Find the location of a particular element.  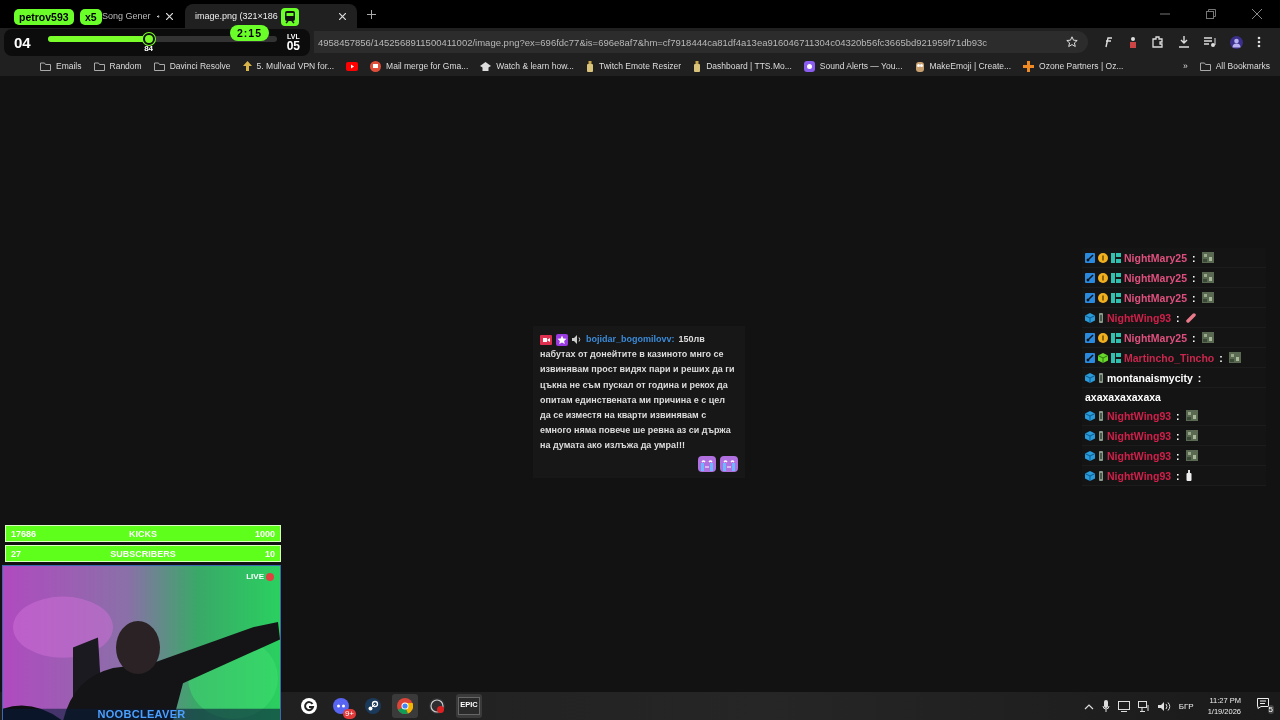

notifications-button: 5 is located at coordinates (1265, 706).